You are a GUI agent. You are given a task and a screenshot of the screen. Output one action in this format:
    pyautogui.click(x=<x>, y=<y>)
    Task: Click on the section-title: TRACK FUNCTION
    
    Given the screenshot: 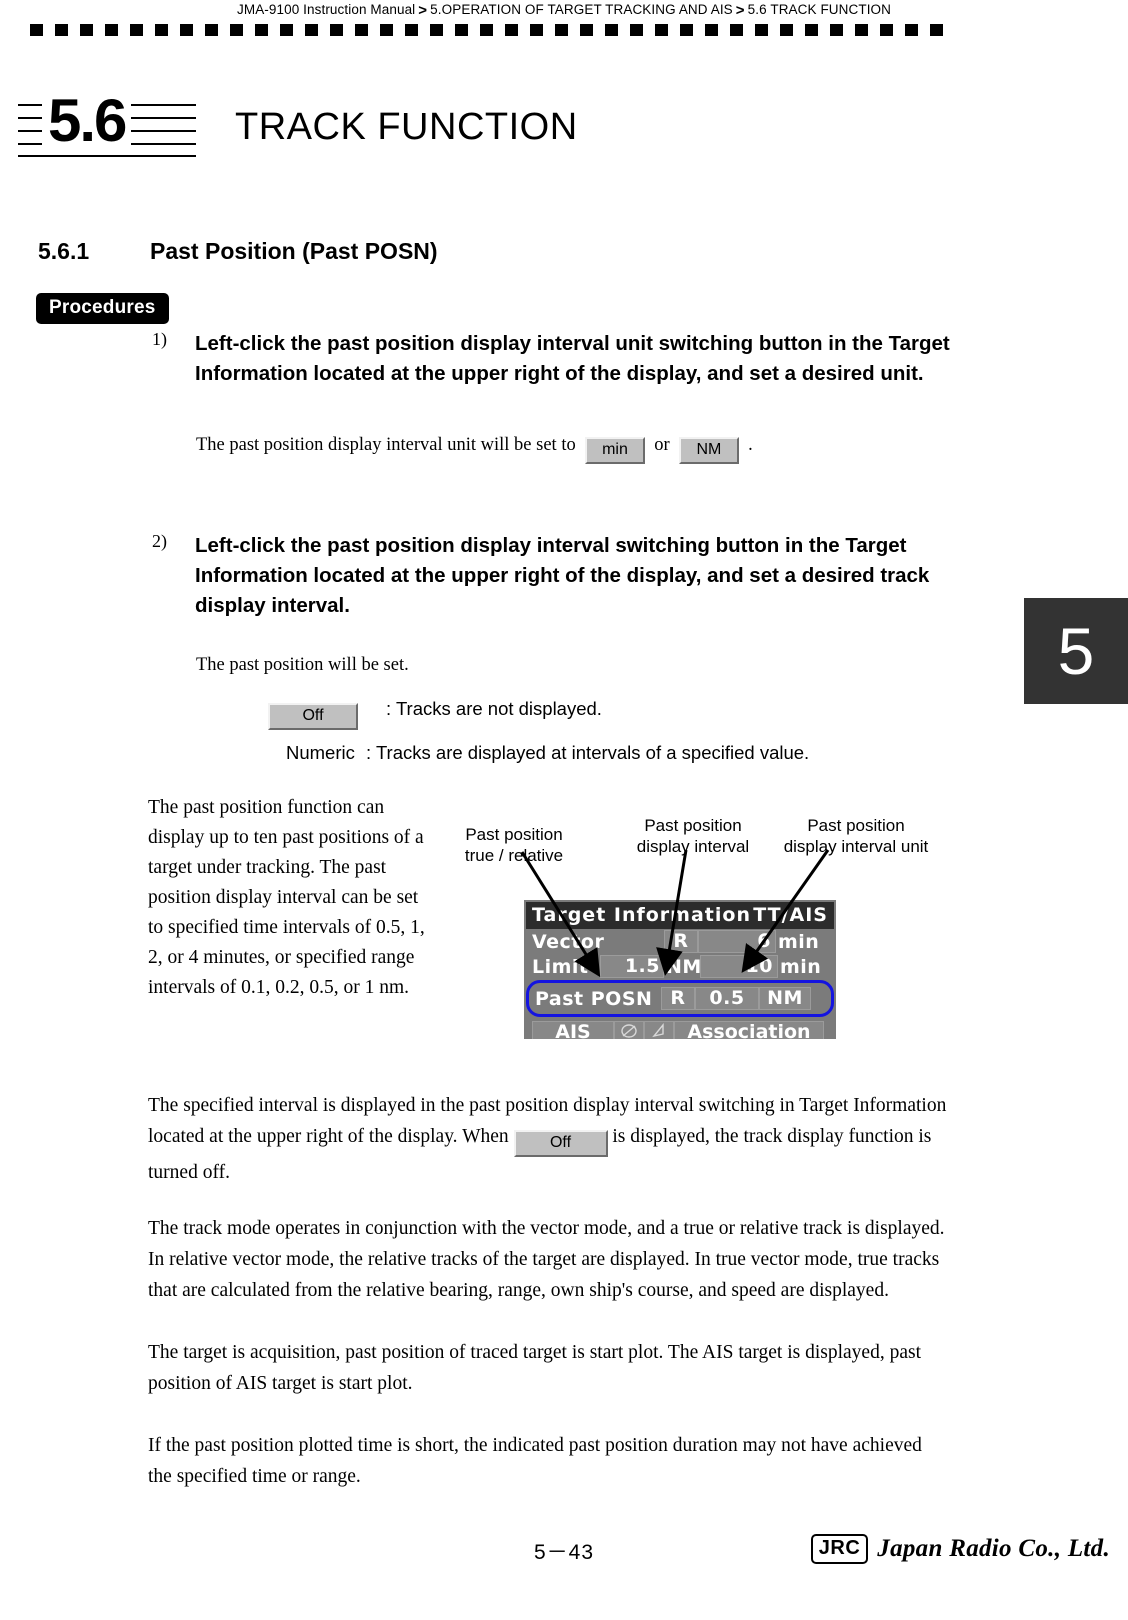 What is the action you would take?
    pyautogui.click(x=406, y=127)
    